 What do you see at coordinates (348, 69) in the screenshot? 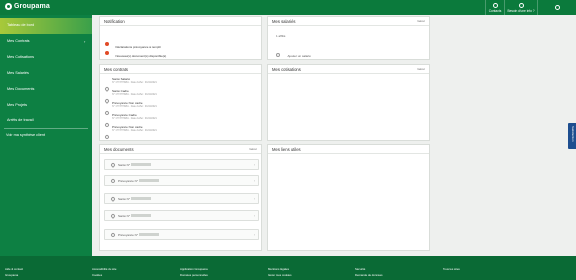
I see `cotisations-header: Mes cotisations Gérer` at bounding box center [348, 69].